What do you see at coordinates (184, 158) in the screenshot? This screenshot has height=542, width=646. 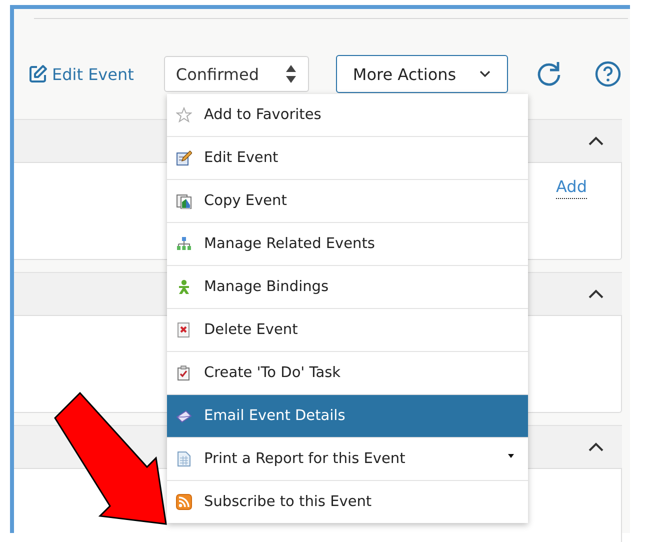 I see `notepad-pencil-icon` at bounding box center [184, 158].